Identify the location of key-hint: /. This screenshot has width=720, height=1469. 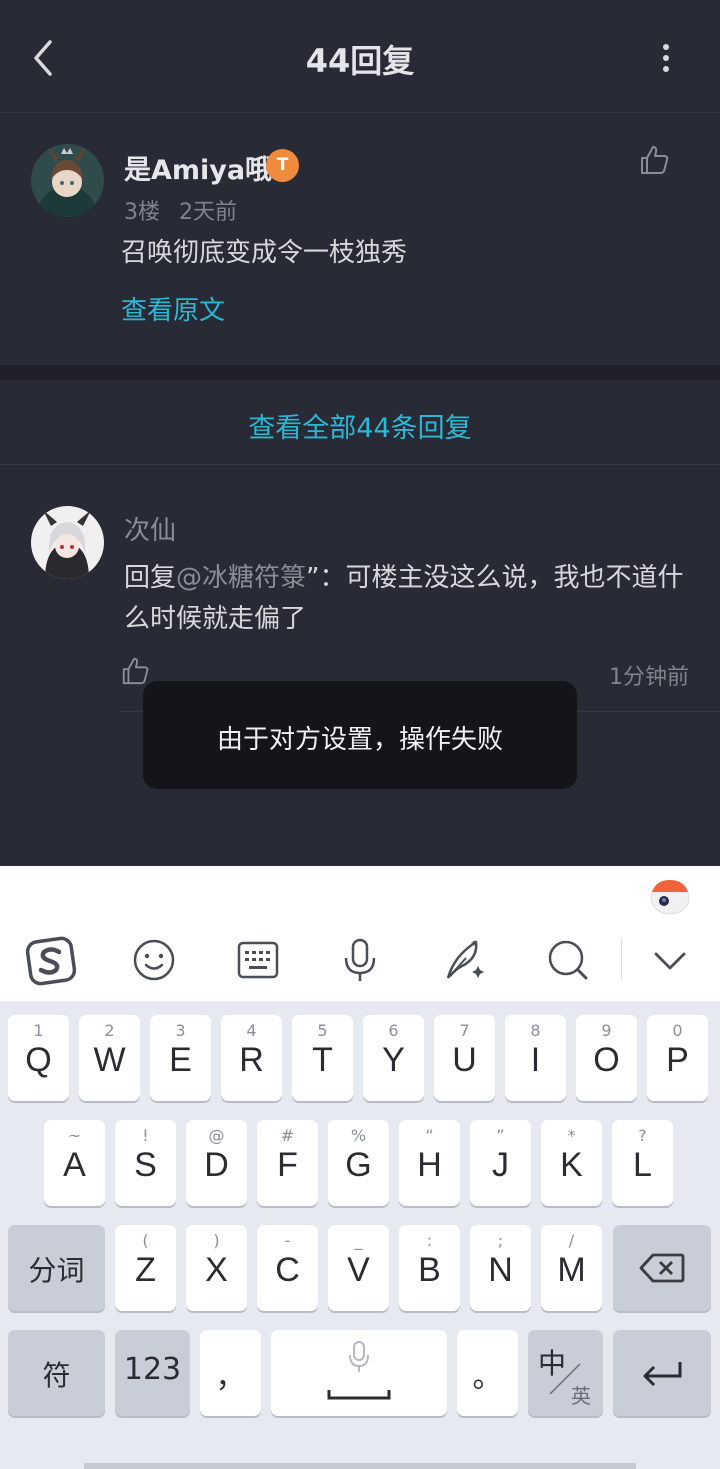
(571, 1240).